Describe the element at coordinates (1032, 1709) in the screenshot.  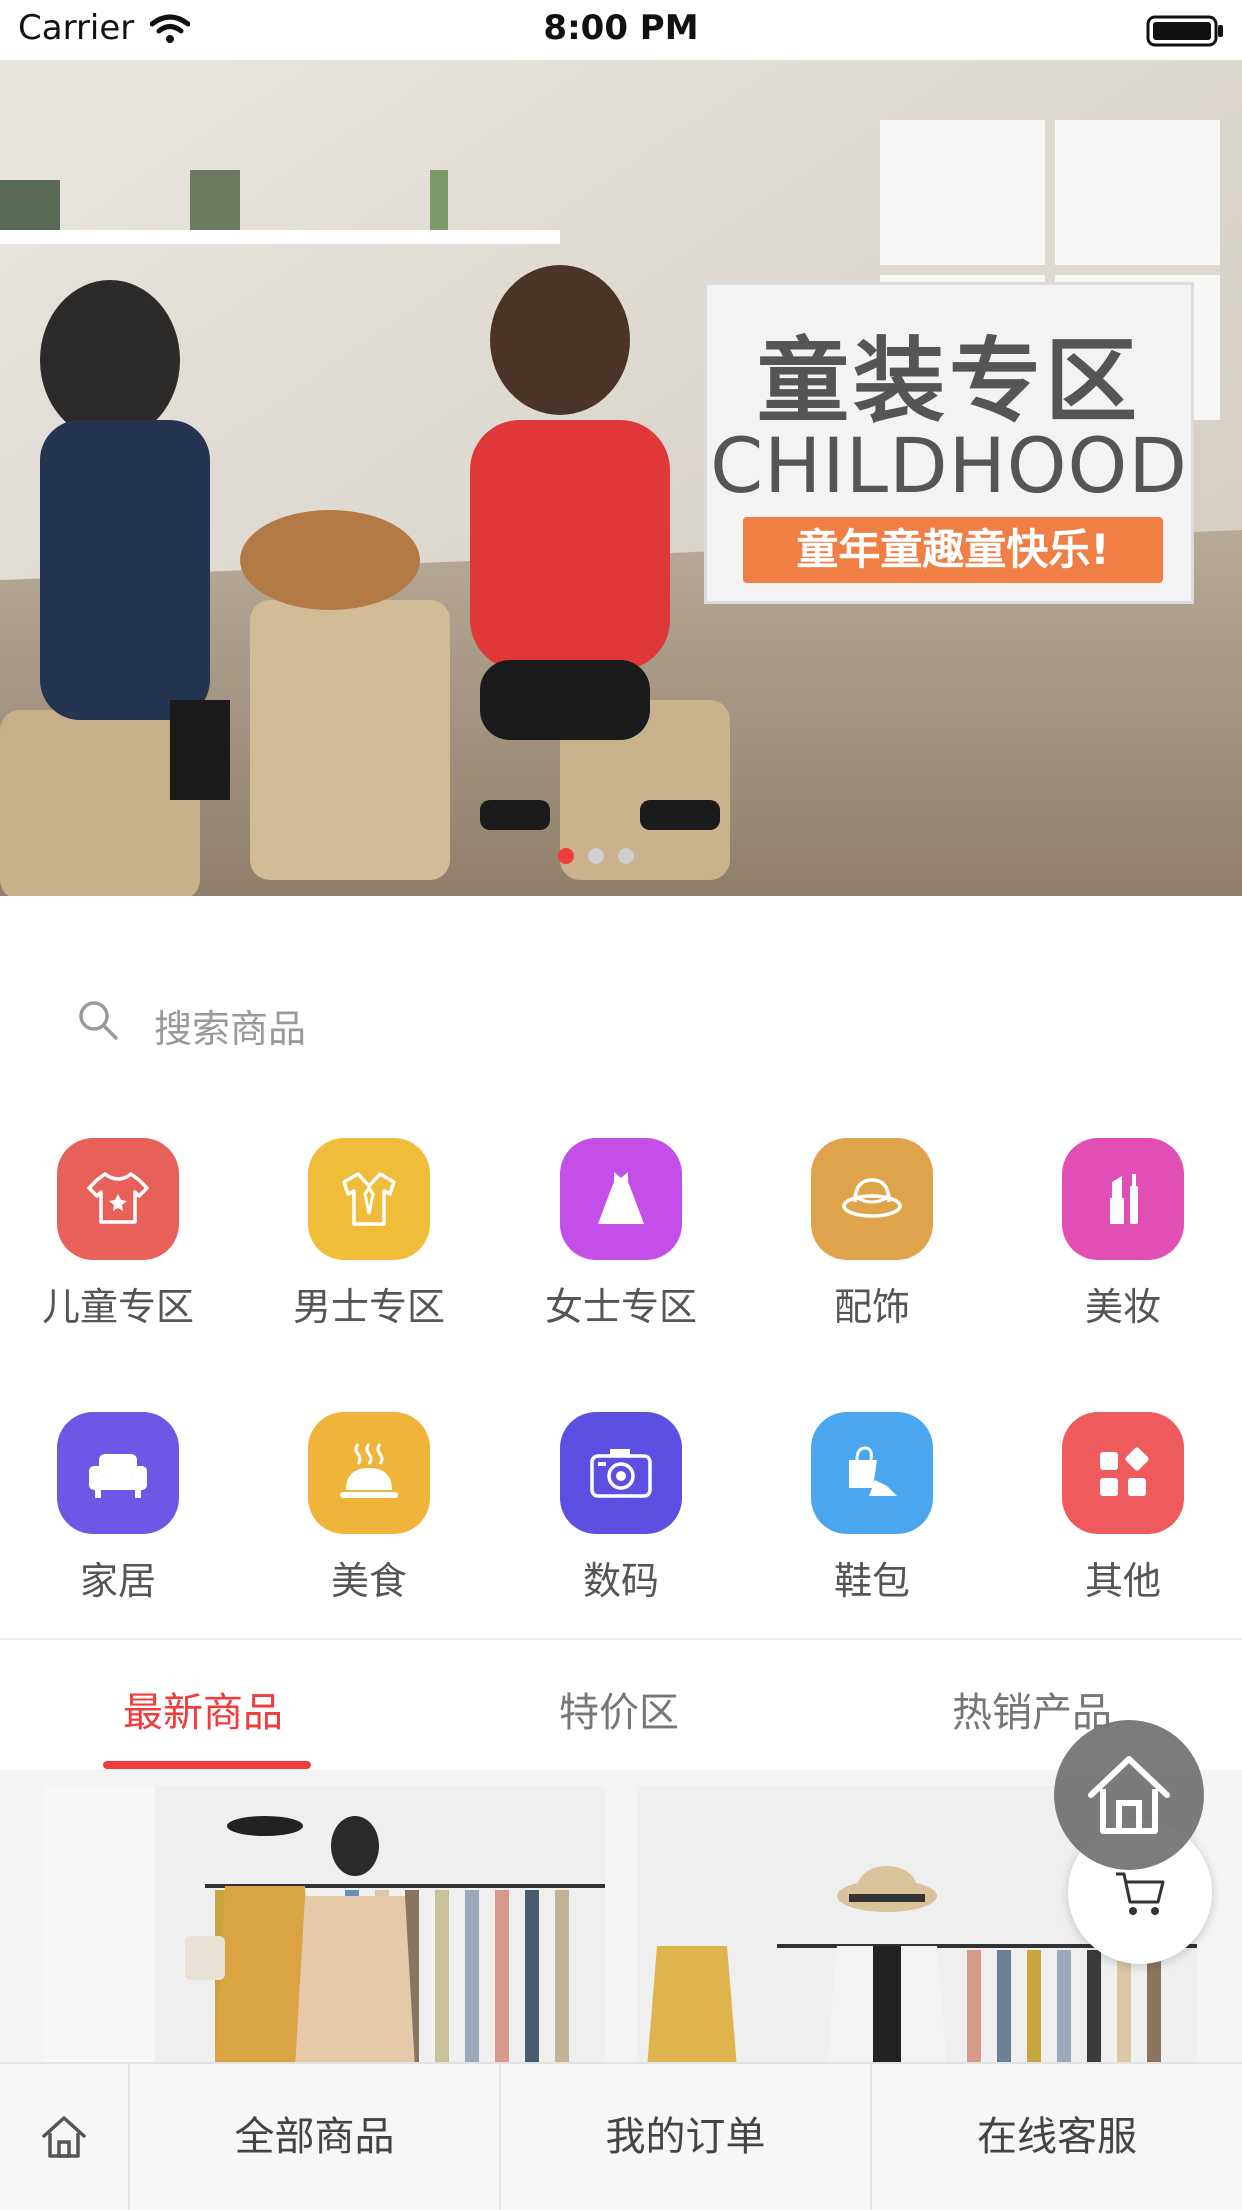
I see `tab-bestsellers: 热销产品` at that location.